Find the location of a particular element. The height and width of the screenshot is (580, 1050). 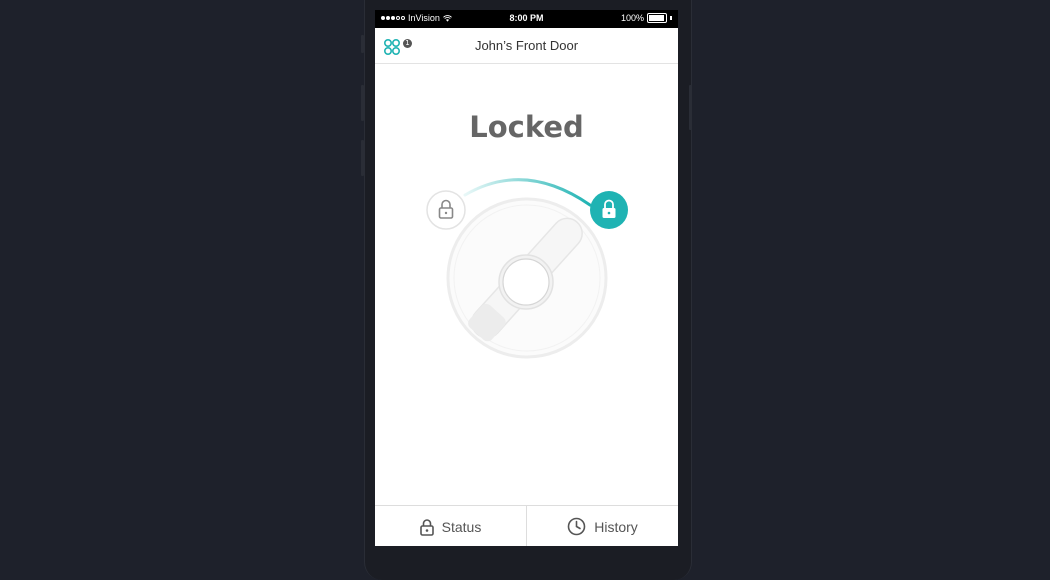

lock-dial is located at coordinates (530, 265).